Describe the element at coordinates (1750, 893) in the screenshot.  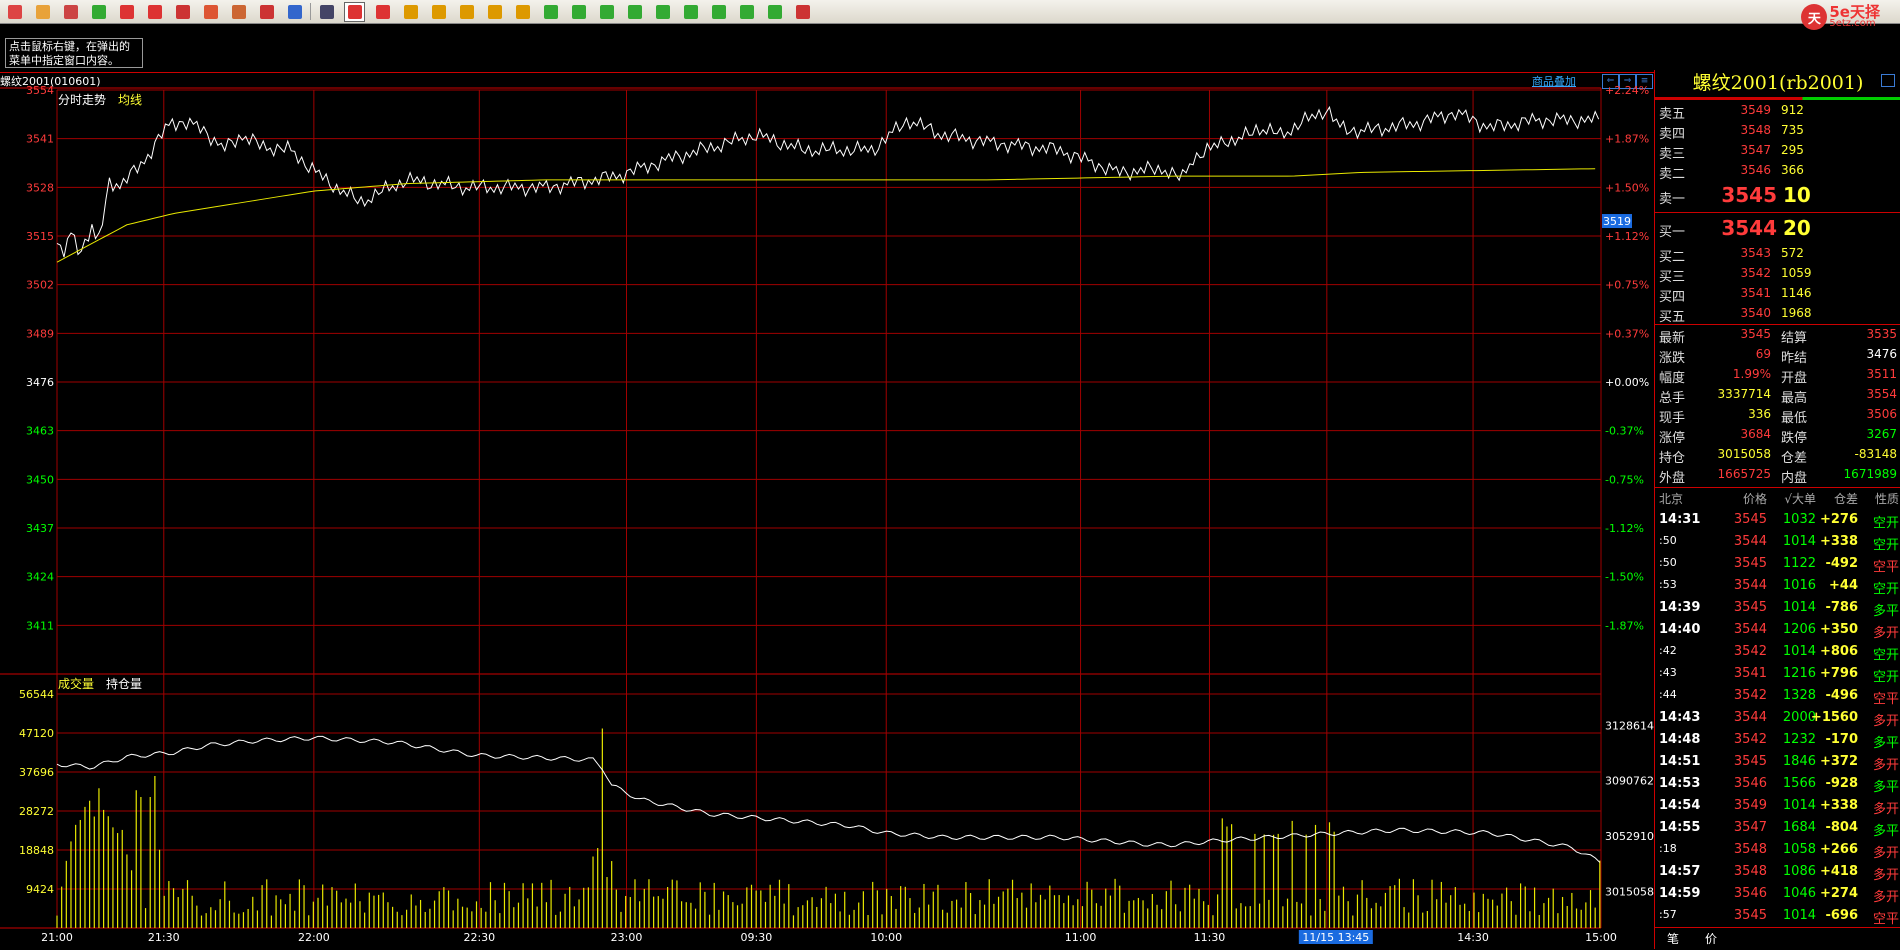
I see `tick-price: 3546` at that location.